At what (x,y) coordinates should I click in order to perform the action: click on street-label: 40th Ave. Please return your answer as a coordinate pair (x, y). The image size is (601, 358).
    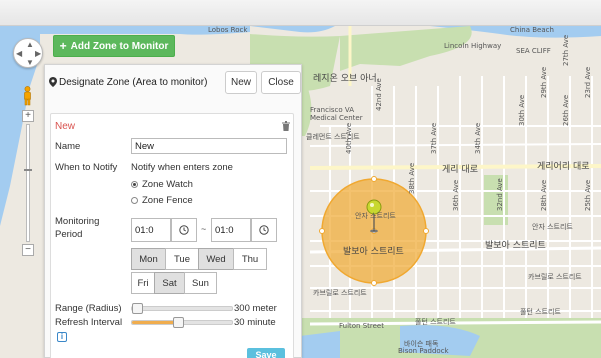
    Looking at the image, I should click on (349, 138).